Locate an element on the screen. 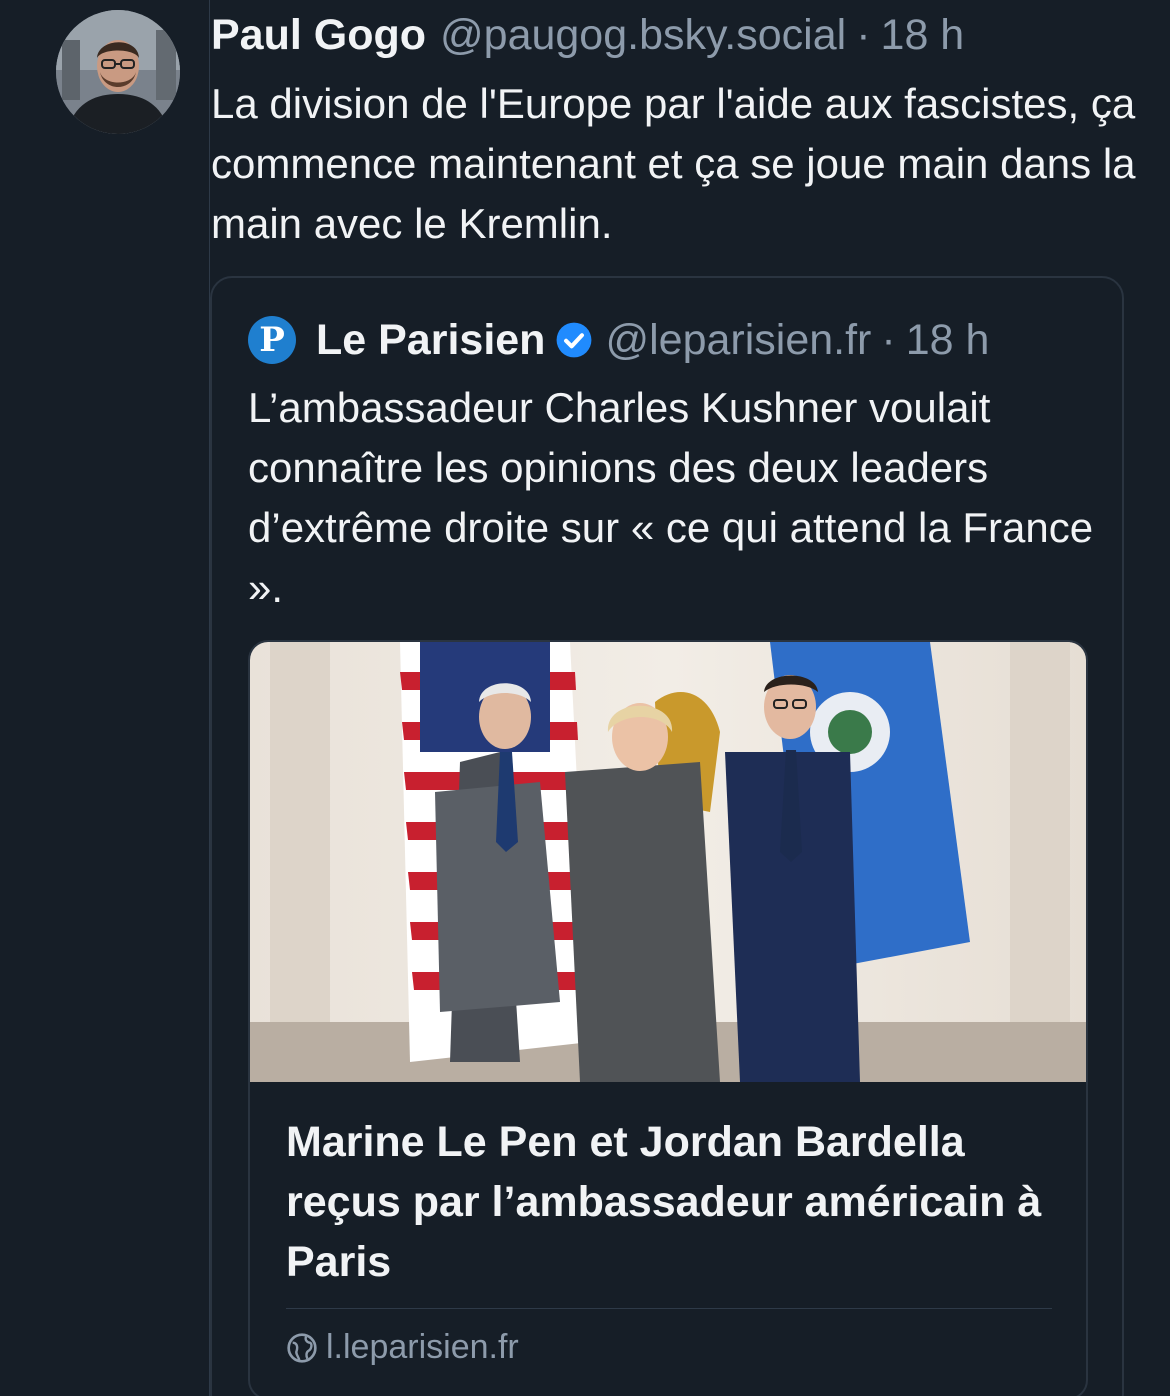 The height and width of the screenshot is (1396, 1170). post-header: Paul Gogo @paugog.bsky.social · 18 h is located at coordinates (587, 35).